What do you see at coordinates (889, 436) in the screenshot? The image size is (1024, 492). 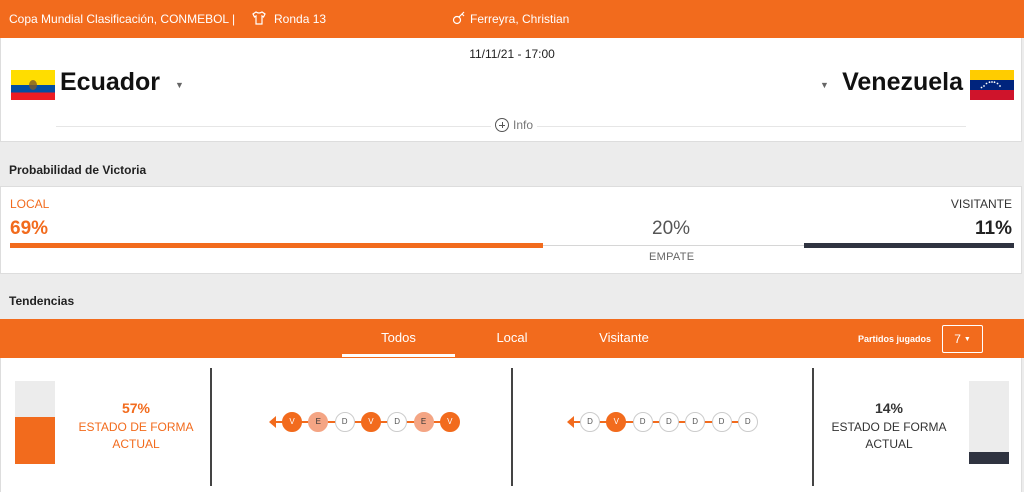 I see `away-form-label: ESTADO DE FORMA ACTUAL` at bounding box center [889, 436].